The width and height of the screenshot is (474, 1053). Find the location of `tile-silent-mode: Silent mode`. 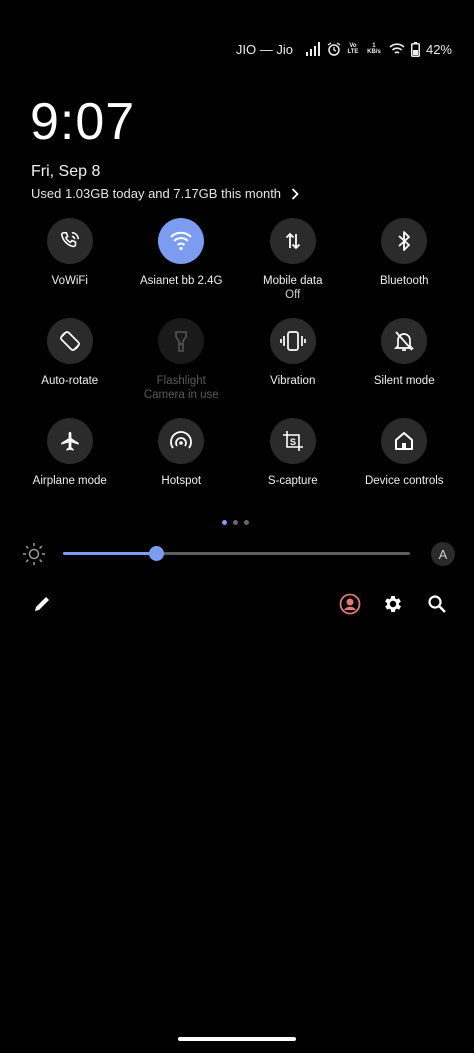

tile-silent-mode: Silent mode is located at coordinates (405, 360).